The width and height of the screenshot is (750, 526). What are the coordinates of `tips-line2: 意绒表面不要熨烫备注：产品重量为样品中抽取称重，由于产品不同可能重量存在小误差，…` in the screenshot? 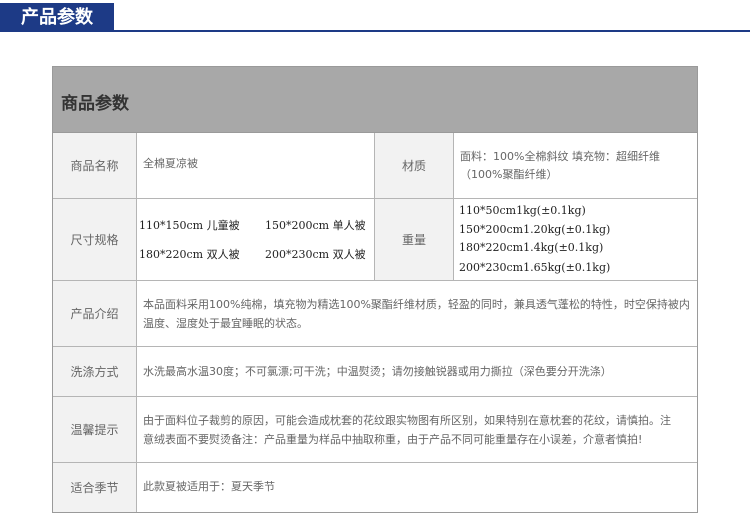 It's located at (393, 439).